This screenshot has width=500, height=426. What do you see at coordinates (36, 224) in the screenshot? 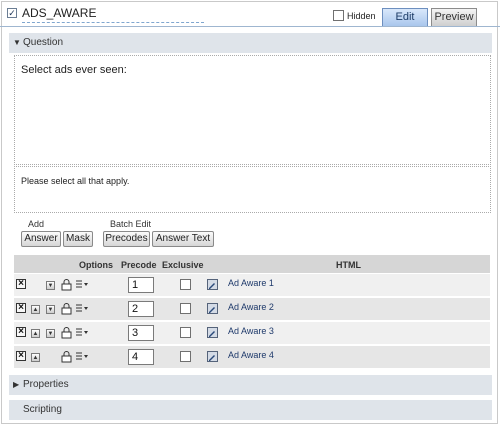
I see `add-label: Add` at bounding box center [36, 224].